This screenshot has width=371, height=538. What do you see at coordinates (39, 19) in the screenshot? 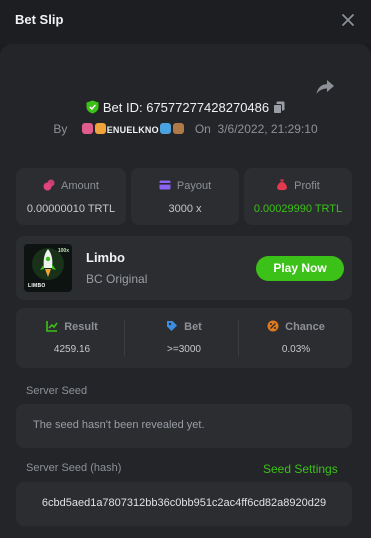
I see `page-title: Bet Slip` at bounding box center [39, 19].